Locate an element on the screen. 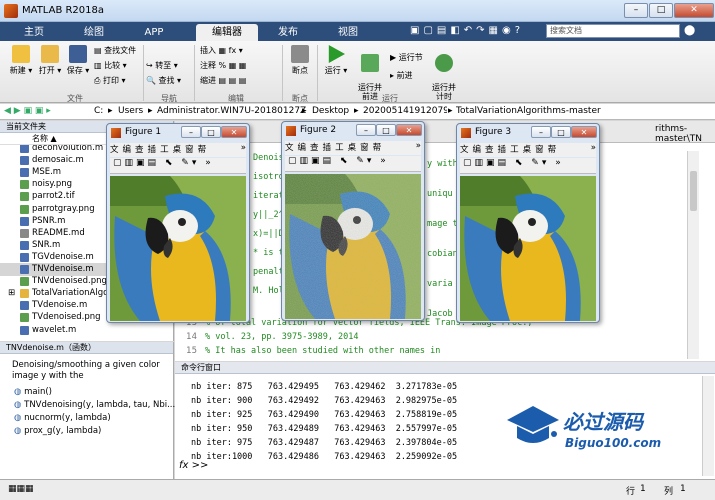 The height and width of the screenshot is (500, 715). code-fragment: cobian is located at coordinates (442, 254).